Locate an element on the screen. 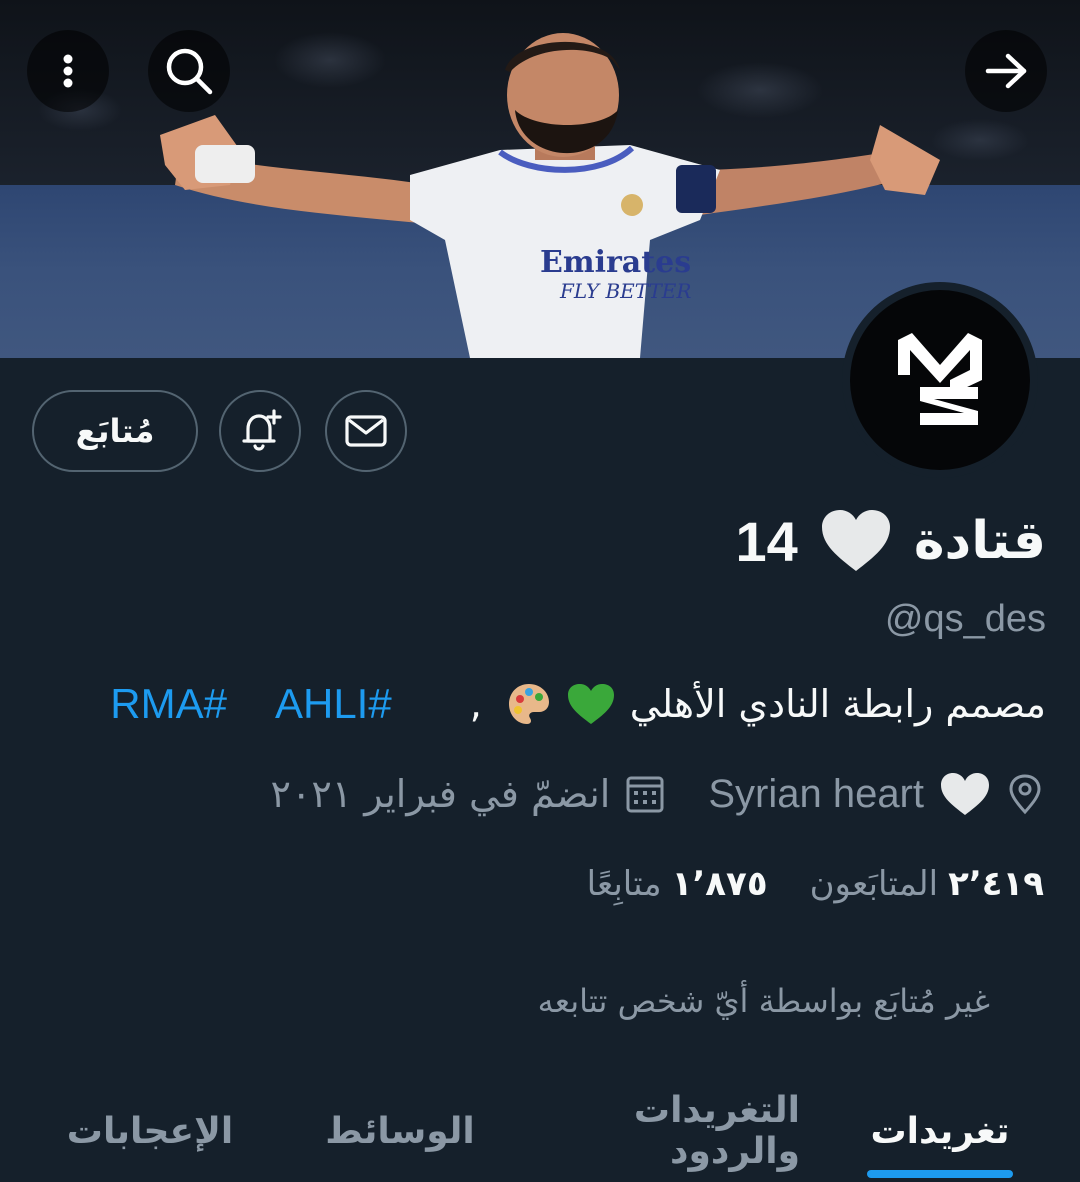 This screenshot has height=1182, width=1080. following-count: ١٬٨٧٥ is located at coordinates (719, 884).